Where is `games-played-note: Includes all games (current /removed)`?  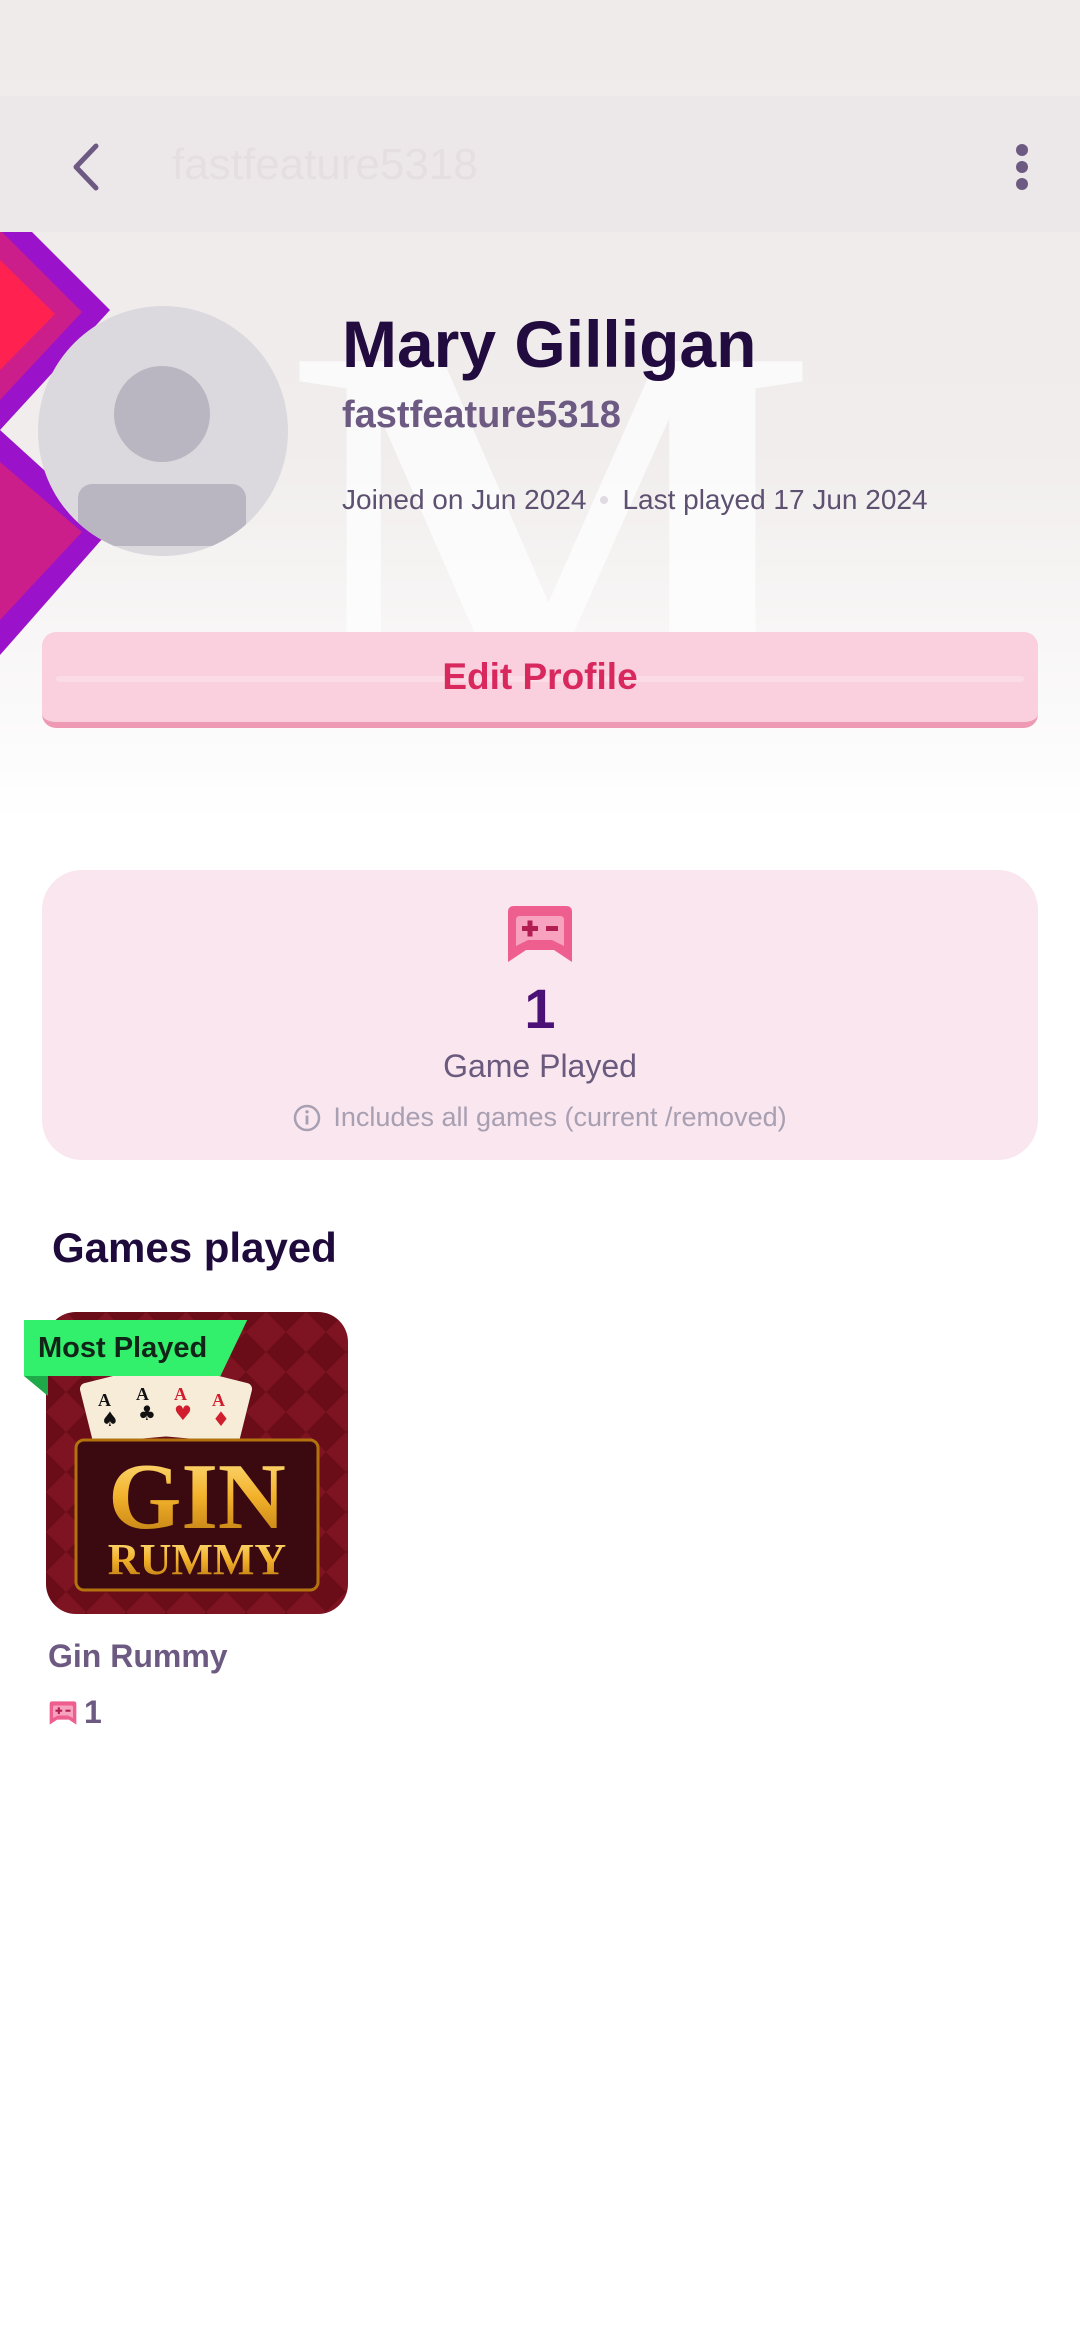 games-played-note: Includes all games (current /removed) is located at coordinates (540, 1117).